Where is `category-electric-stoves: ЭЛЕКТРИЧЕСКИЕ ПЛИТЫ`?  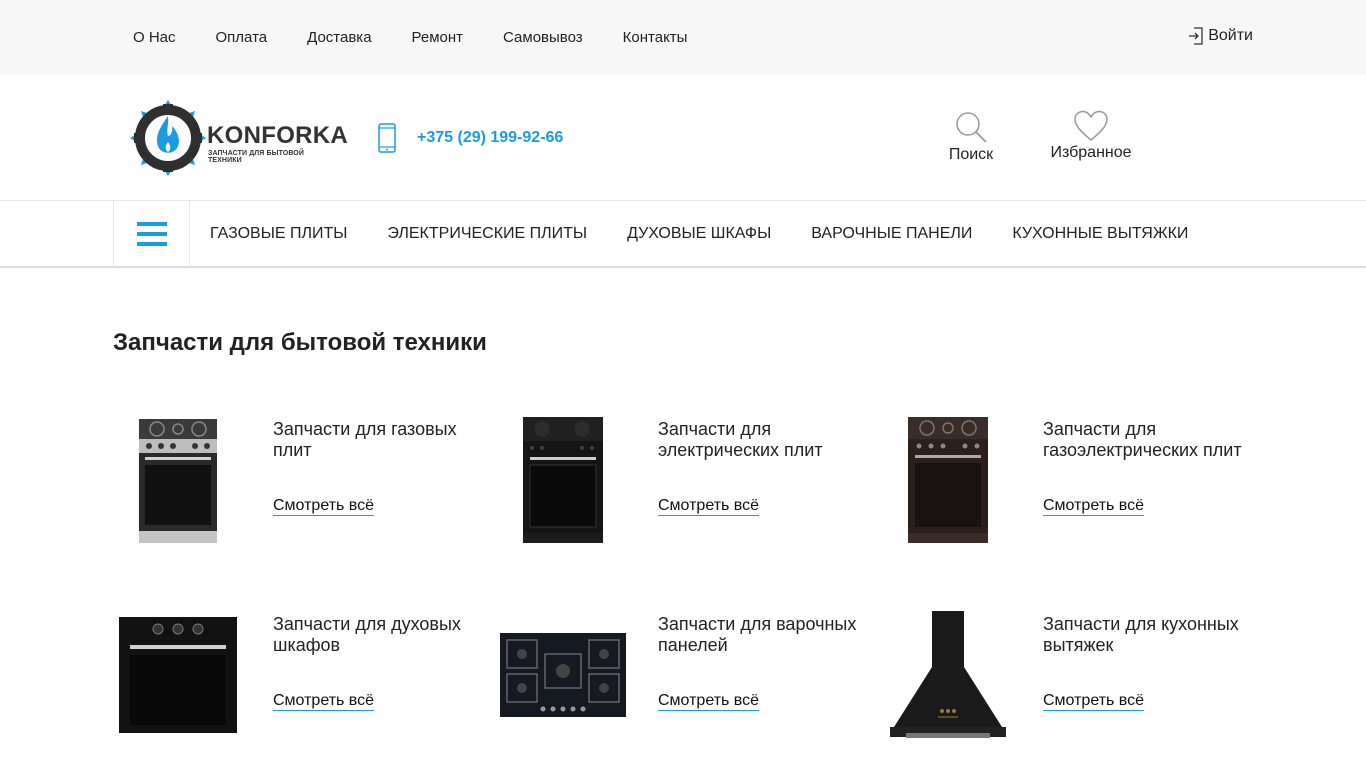 category-electric-stoves: ЭЛЕКТРИЧЕСКИЕ ПЛИТЫ is located at coordinates (487, 234).